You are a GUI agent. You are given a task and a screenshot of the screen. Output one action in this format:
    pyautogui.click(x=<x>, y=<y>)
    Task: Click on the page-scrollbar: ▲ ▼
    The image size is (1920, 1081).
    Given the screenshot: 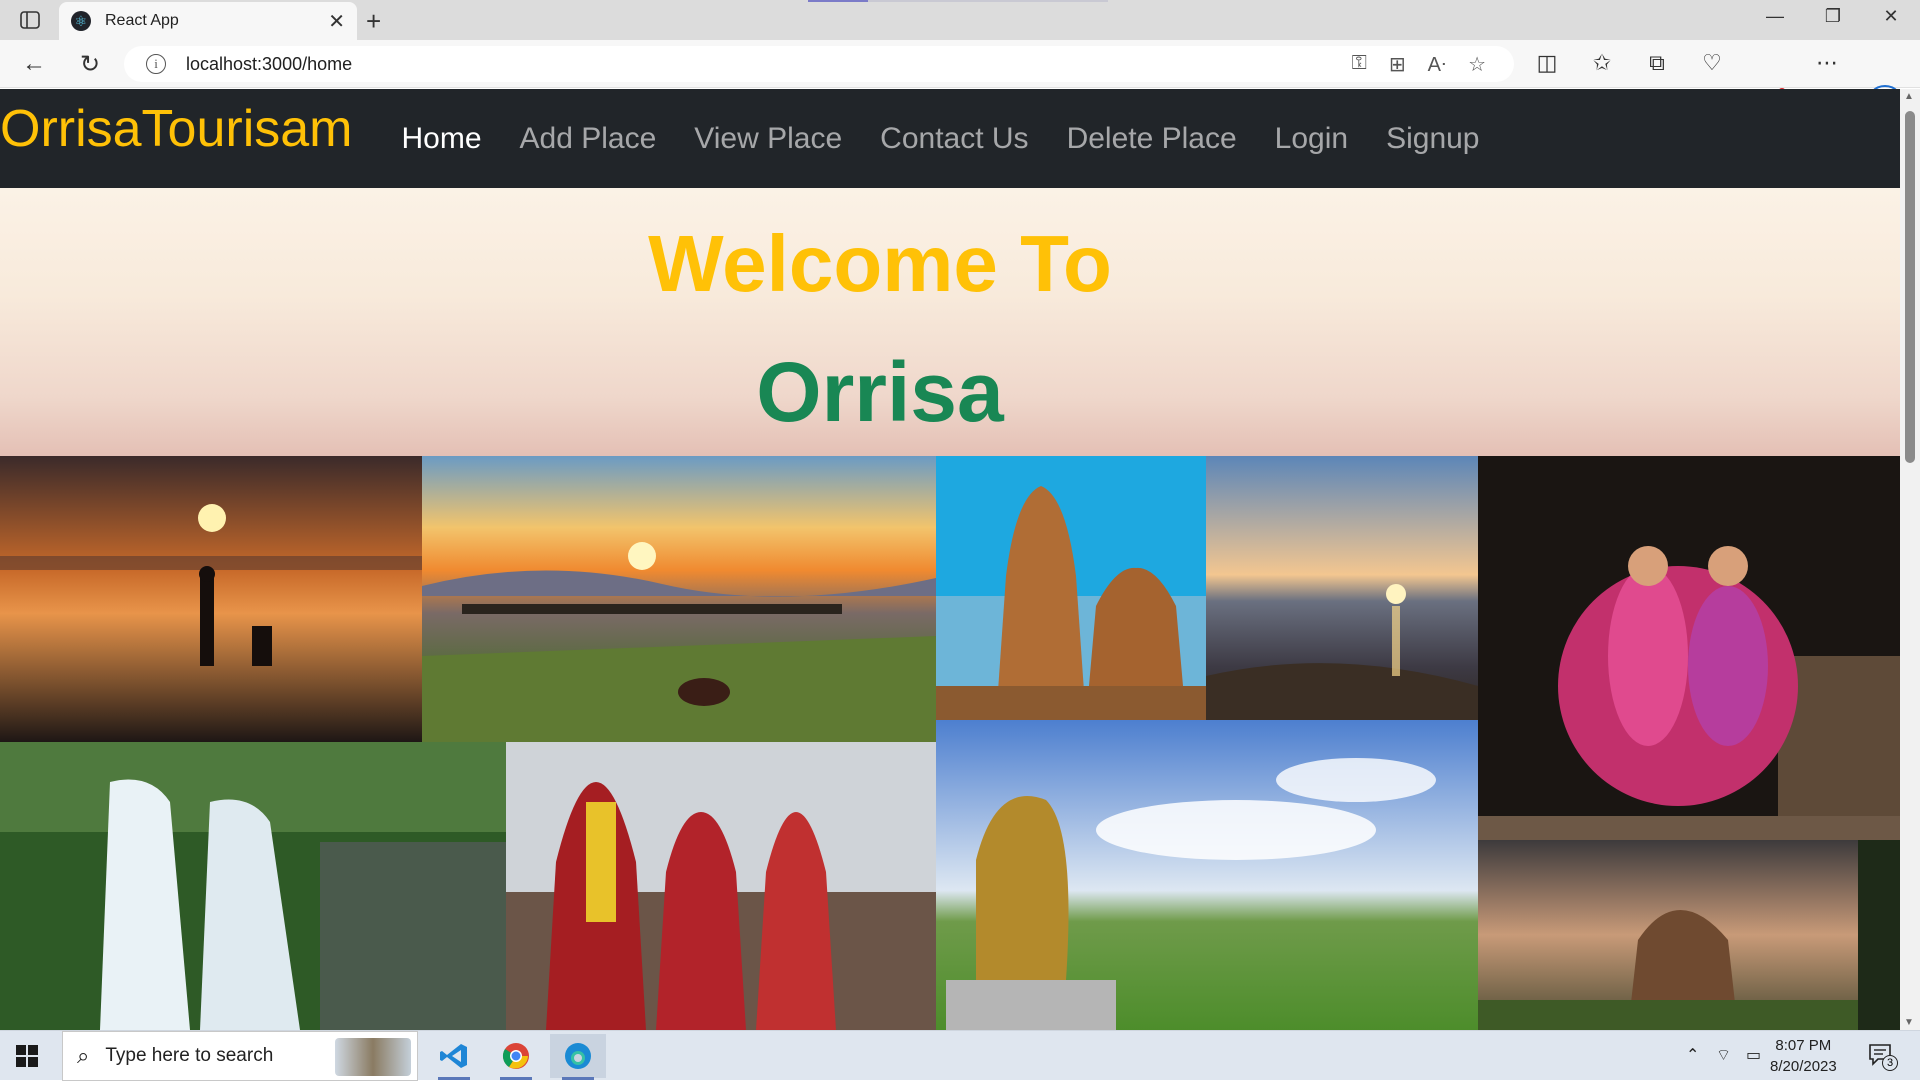 What is the action you would take?
    pyautogui.click(x=1910, y=559)
    